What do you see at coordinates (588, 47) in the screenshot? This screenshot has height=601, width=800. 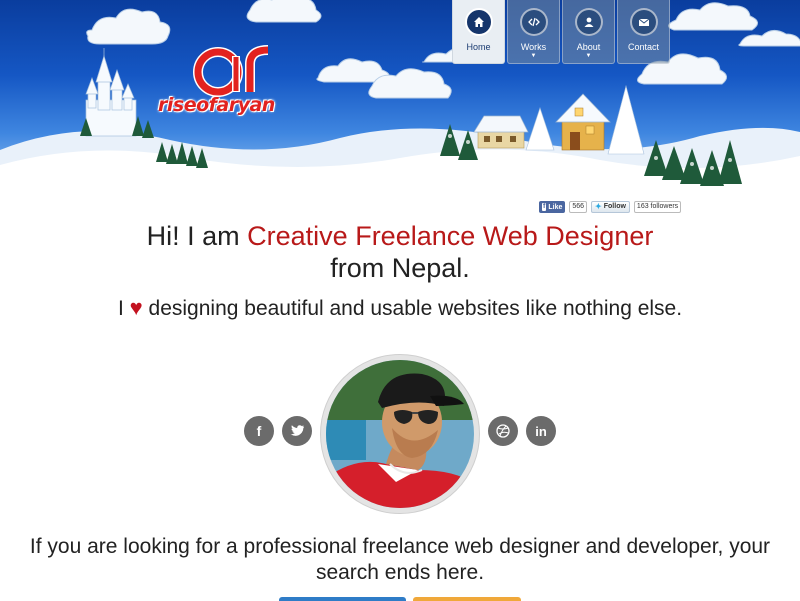 I see `nav-label-about: About` at bounding box center [588, 47].